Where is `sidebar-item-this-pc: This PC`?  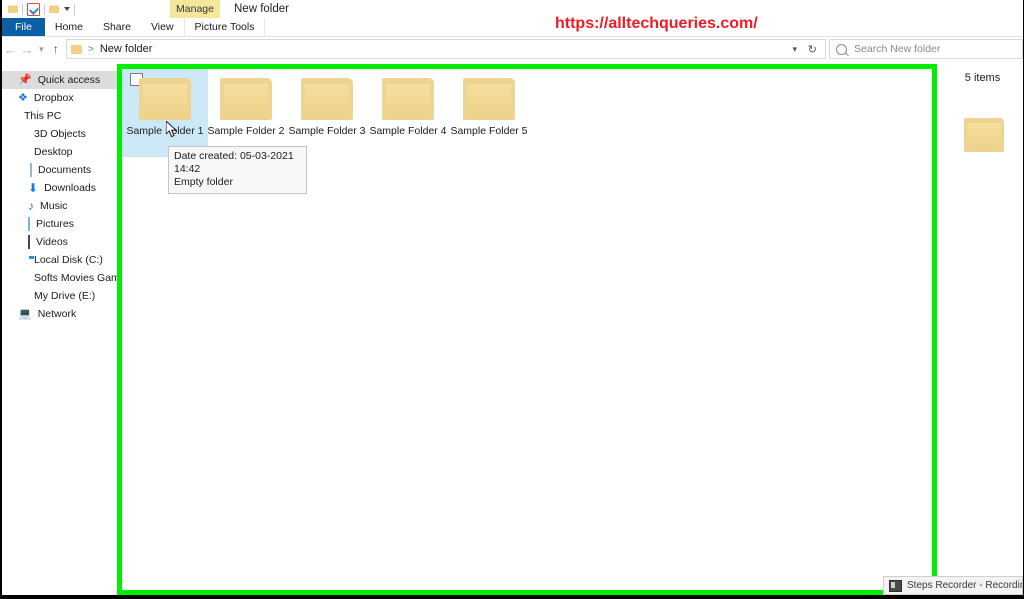 sidebar-item-this-pc: This PC is located at coordinates (59, 116).